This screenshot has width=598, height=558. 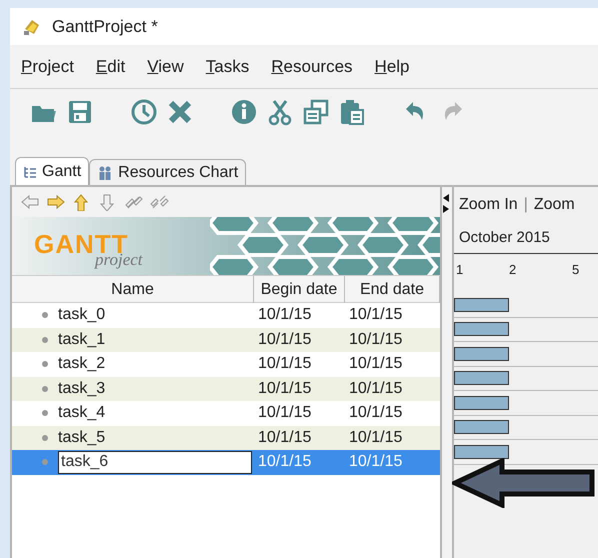 I want to click on month-label: October 2015, so click(x=504, y=238).